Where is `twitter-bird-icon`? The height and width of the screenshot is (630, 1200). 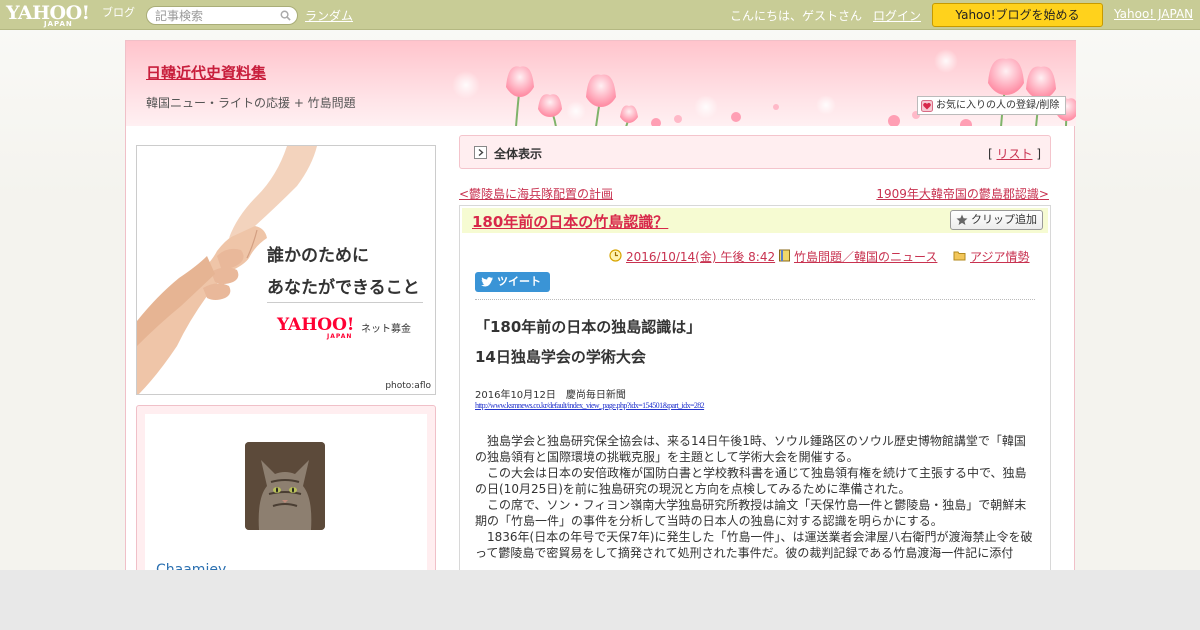 twitter-bird-icon is located at coordinates (487, 282).